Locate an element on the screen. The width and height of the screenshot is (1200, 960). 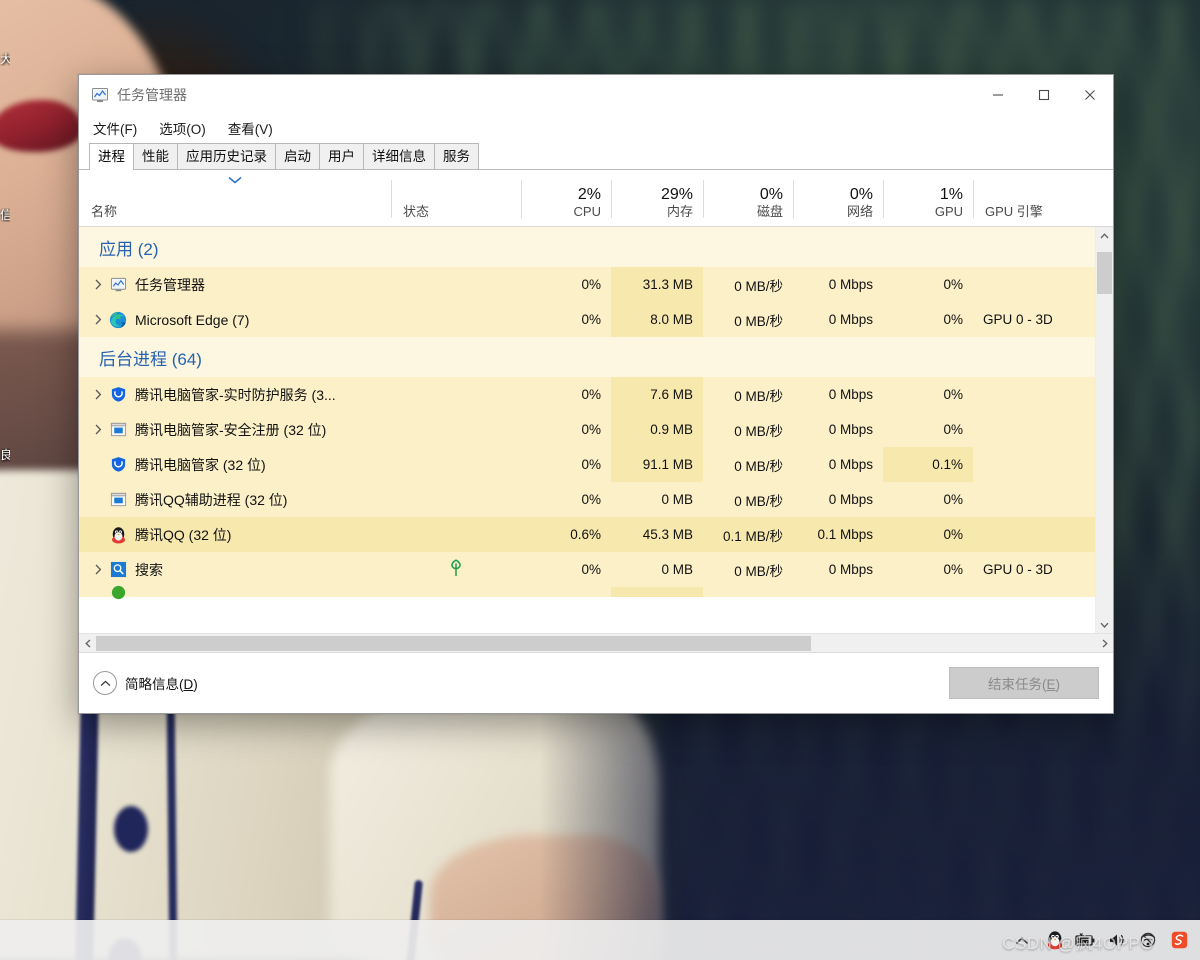
scroll-up-icon is located at coordinates (1104, 235).